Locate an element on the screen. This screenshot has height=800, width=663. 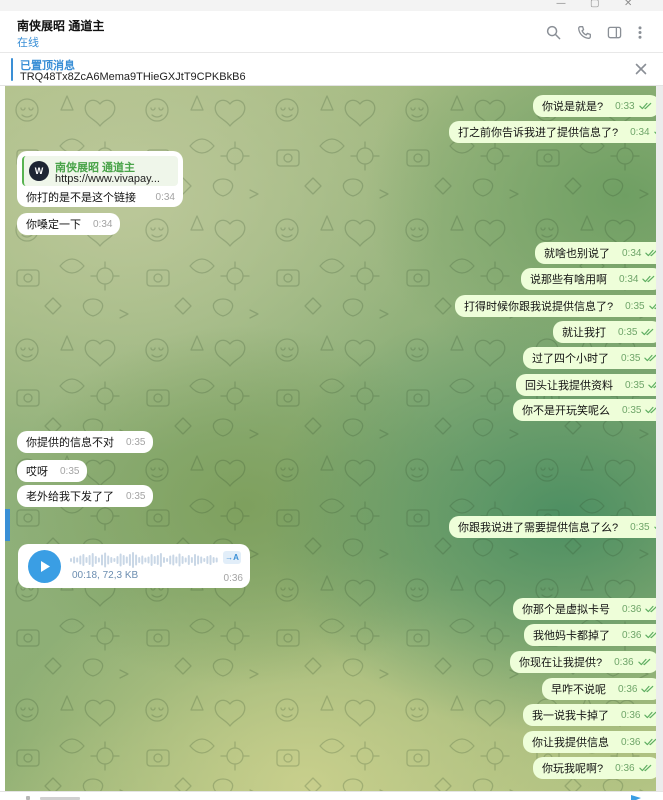
message-text: 我一说我卡掉了 is located at coordinates (570, 716).